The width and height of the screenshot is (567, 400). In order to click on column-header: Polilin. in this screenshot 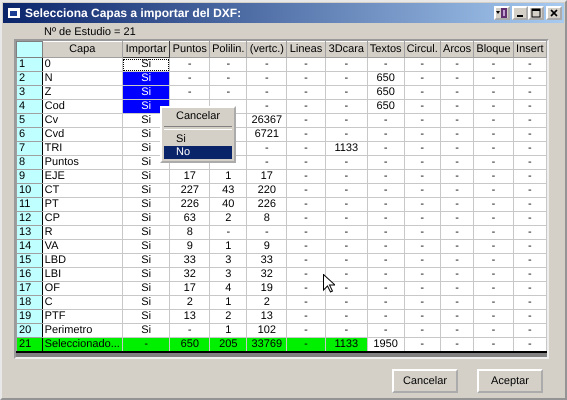, I will do `click(228, 50)`.